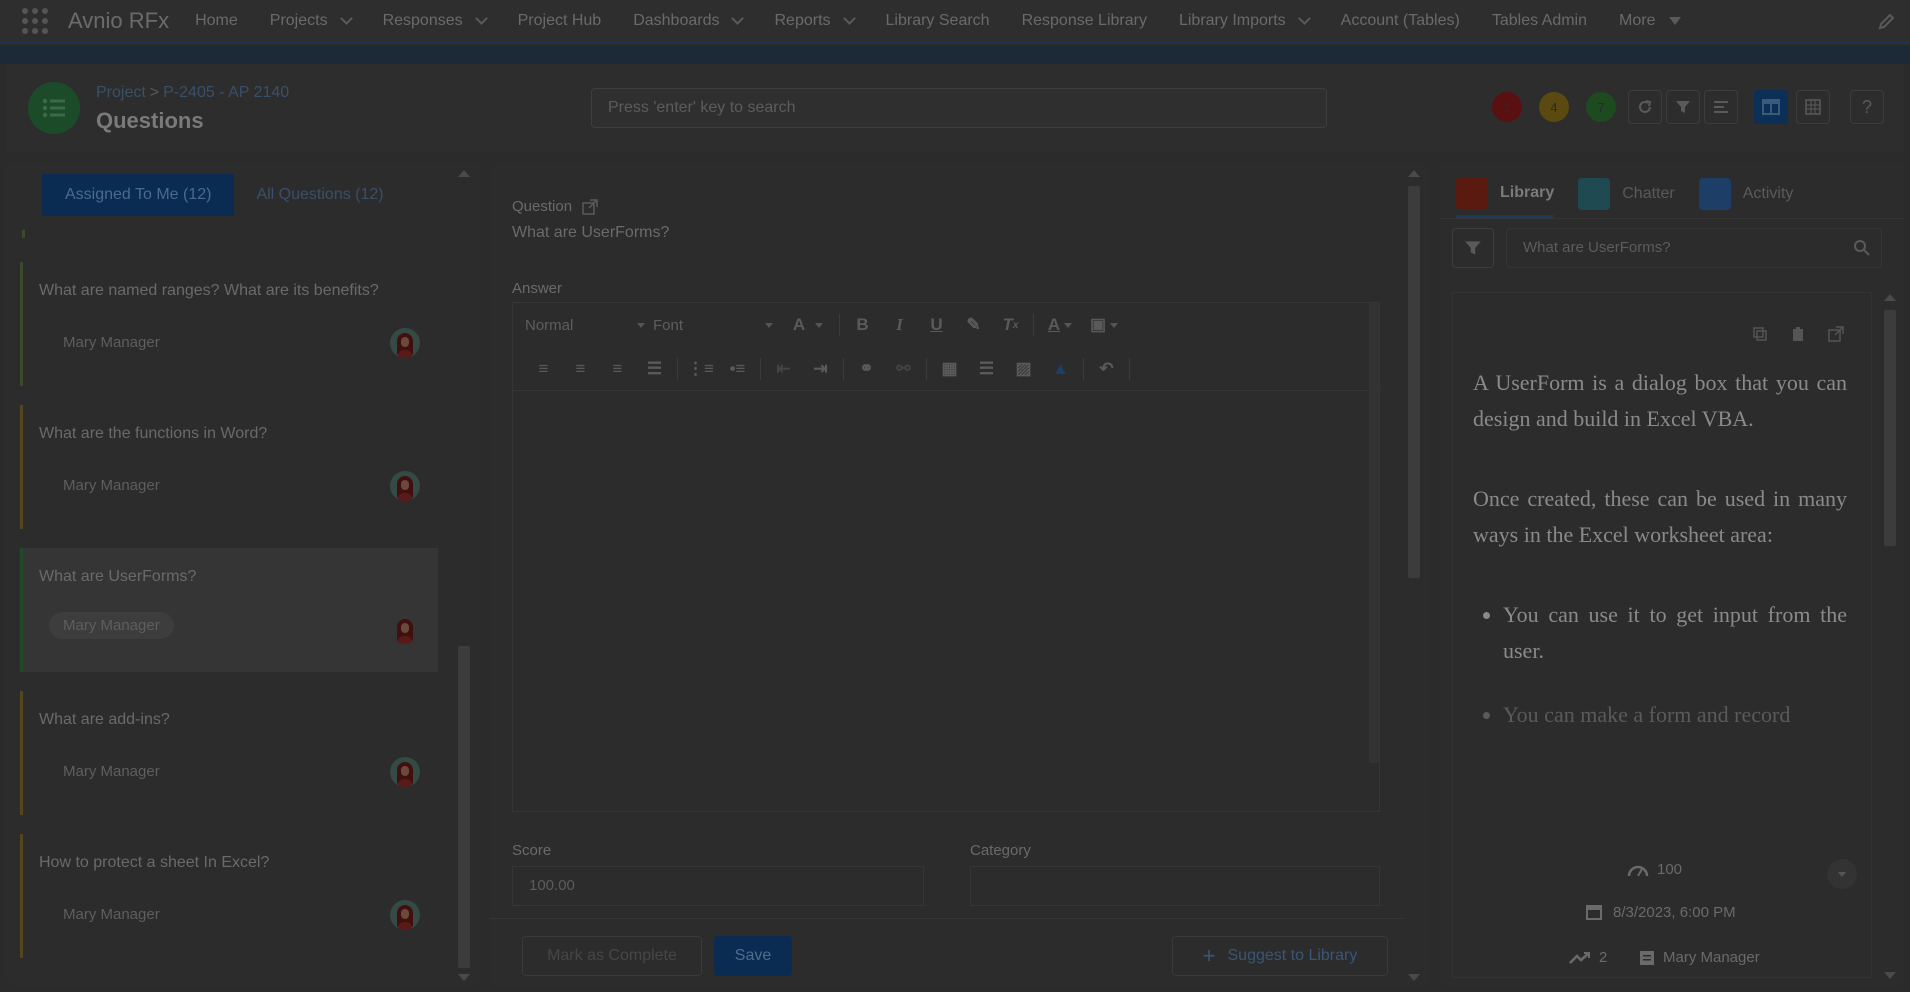 The width and height of the screenshot is (1910, 992). What do you see at coordinates (138, 195) in the screenshot?
I see `tab-assigned-to-me: Assigned To Me (12)` at bounding box center [138, 195].